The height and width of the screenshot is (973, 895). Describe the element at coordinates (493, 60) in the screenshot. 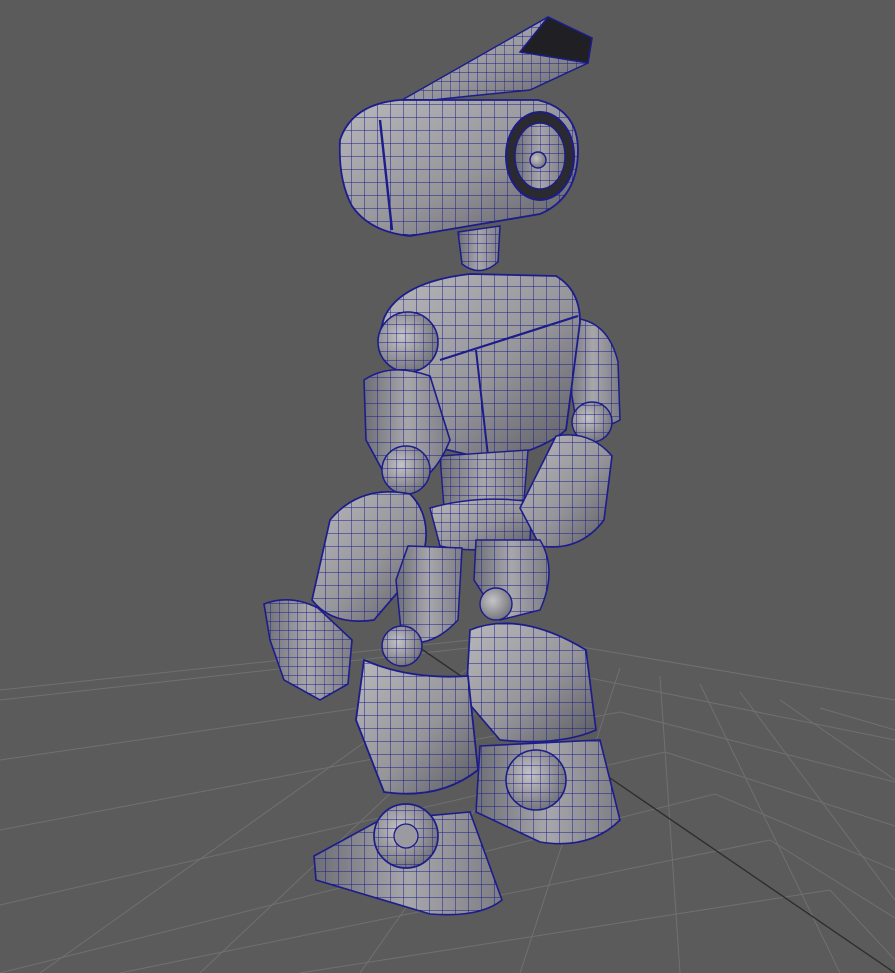

I see `head-fin` at that location.